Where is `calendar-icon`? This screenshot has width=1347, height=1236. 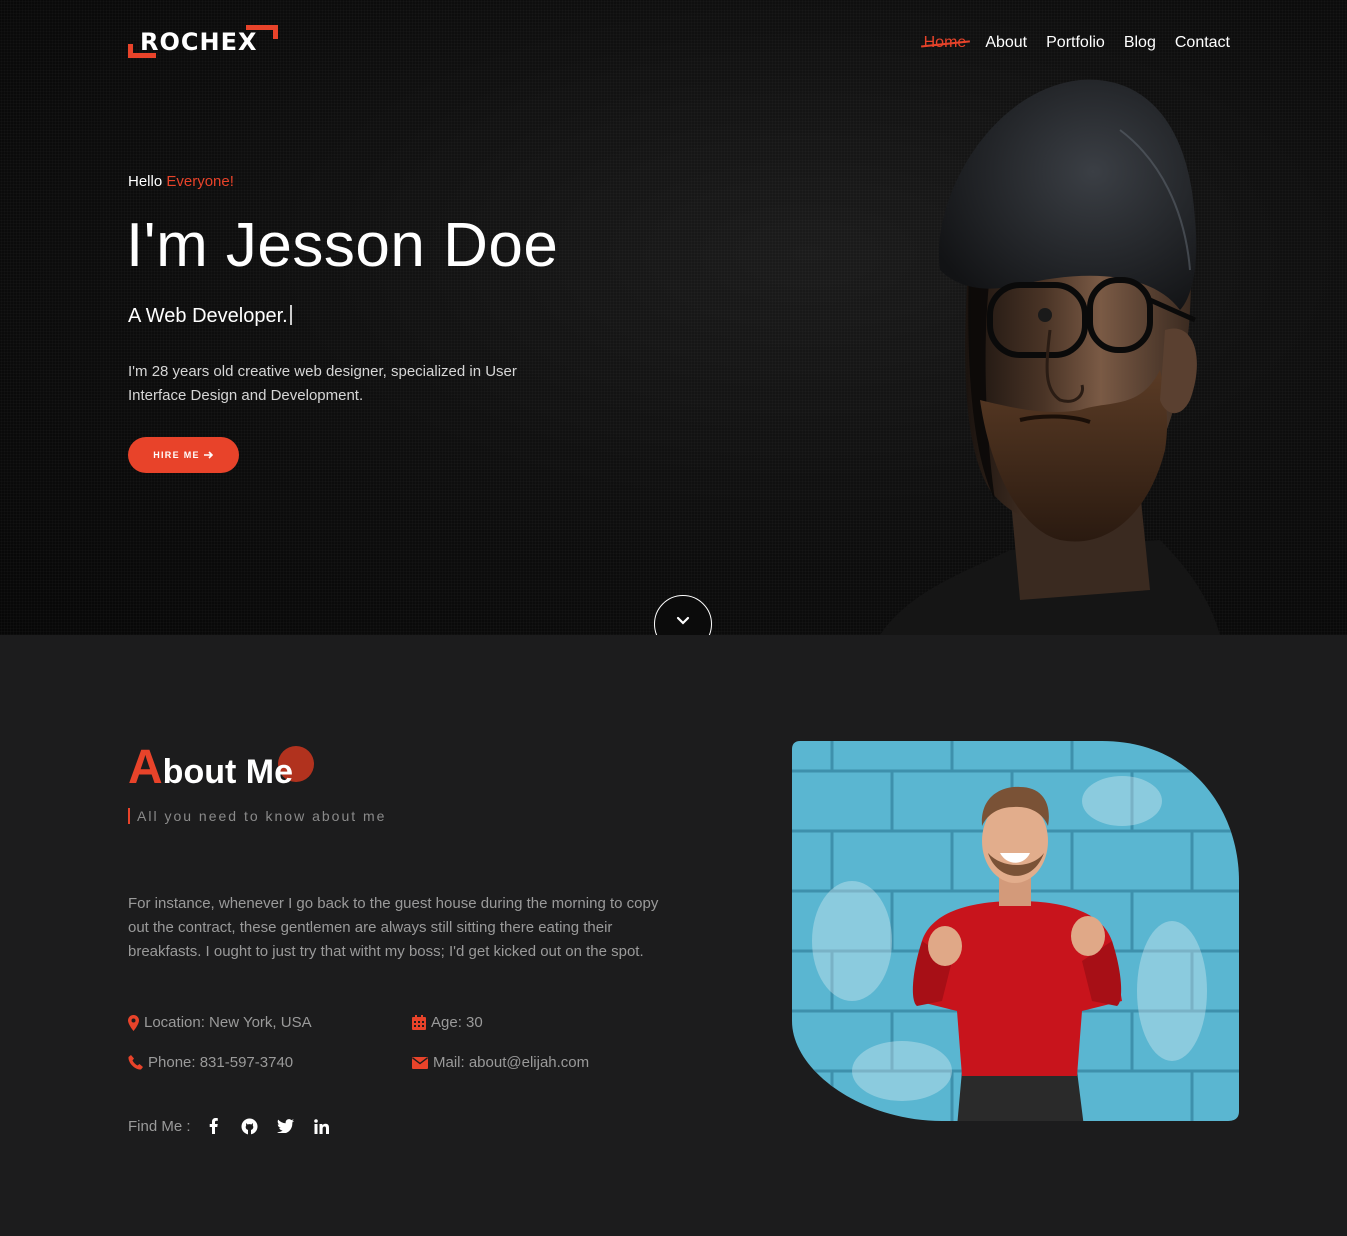 calendar-icon is located at coordinates (419, 1022).